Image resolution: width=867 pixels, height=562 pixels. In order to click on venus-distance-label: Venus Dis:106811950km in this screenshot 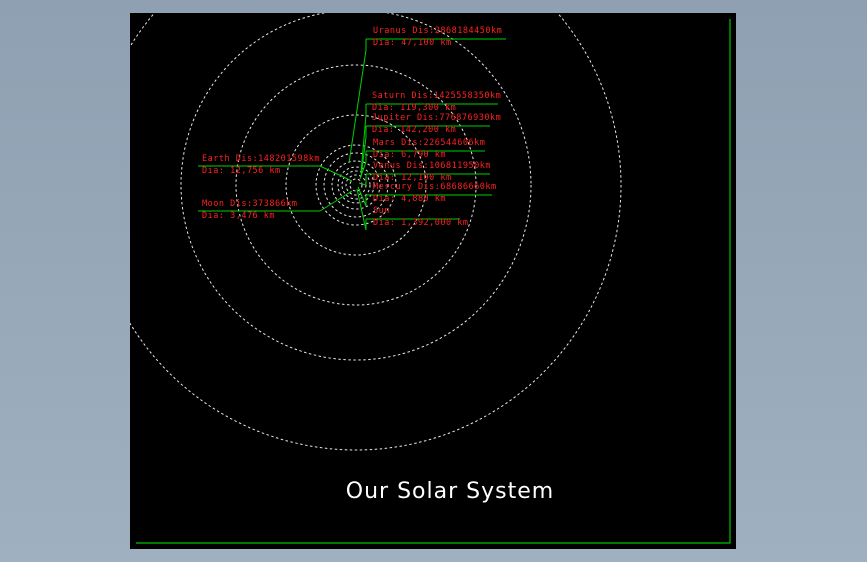, I will do `click(432, 166)`.